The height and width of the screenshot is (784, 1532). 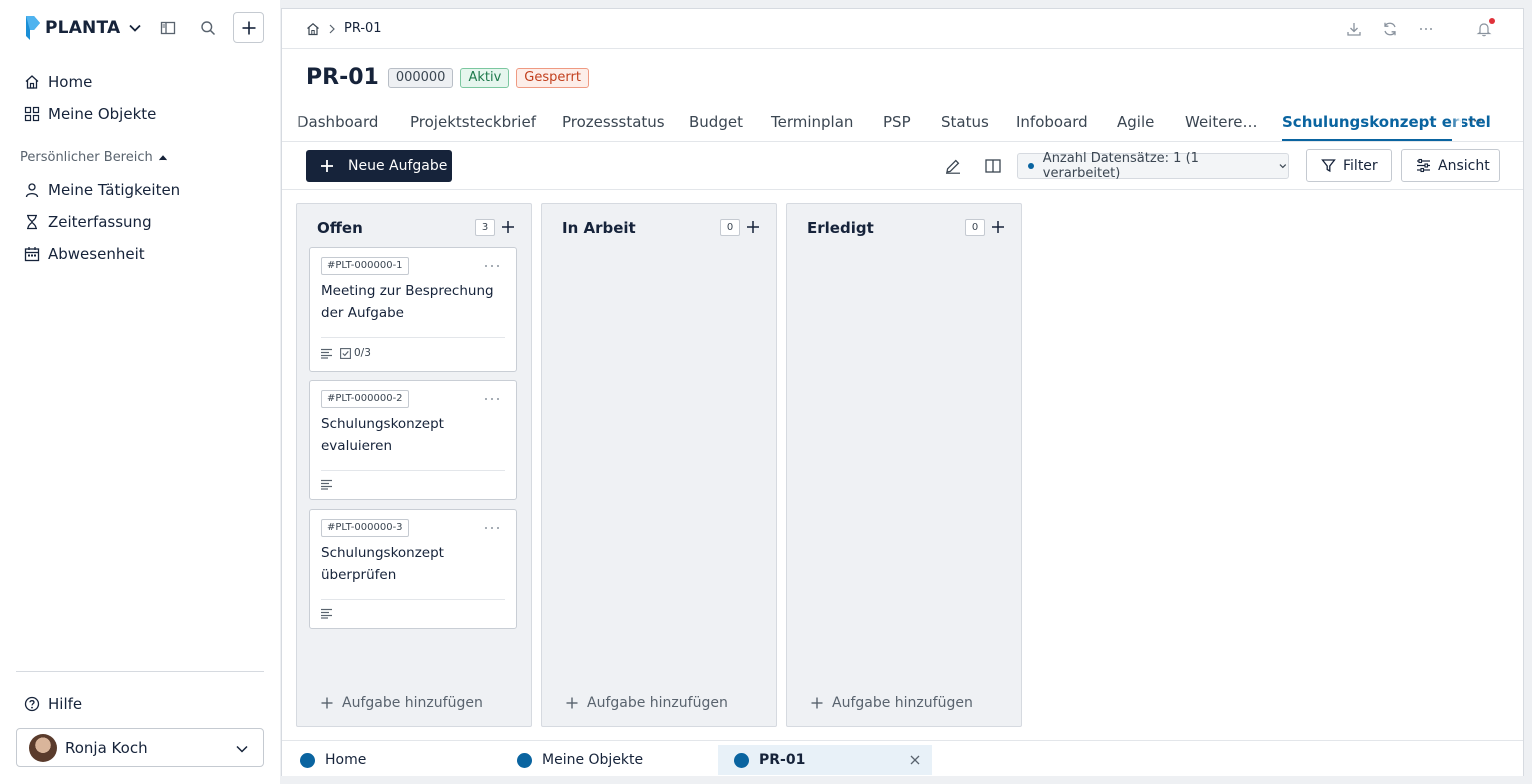 What do you see at coordinates (88, 222) in the screenshot?
I see `sidebar-item-zeiterfassung: Zeiterfassung` at bounding box center [88, 222].